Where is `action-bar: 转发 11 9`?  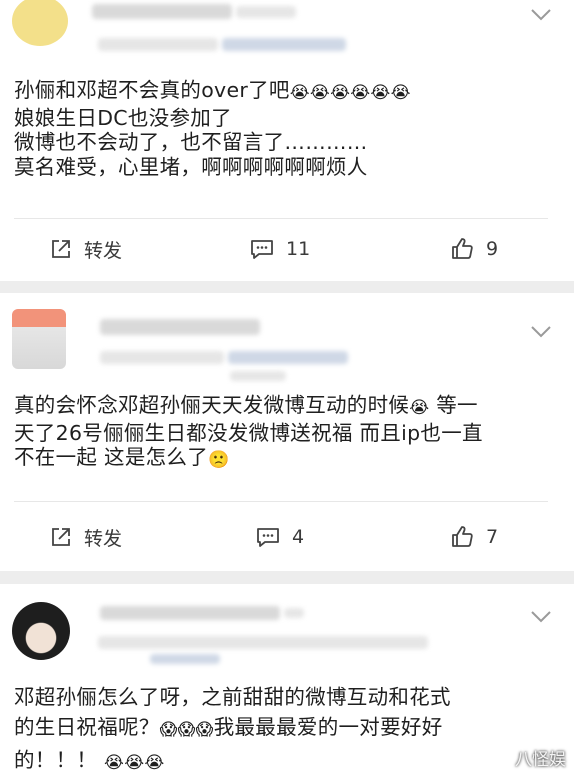
action-bar: 转发 11 9 is located at coordinates (287, 249).